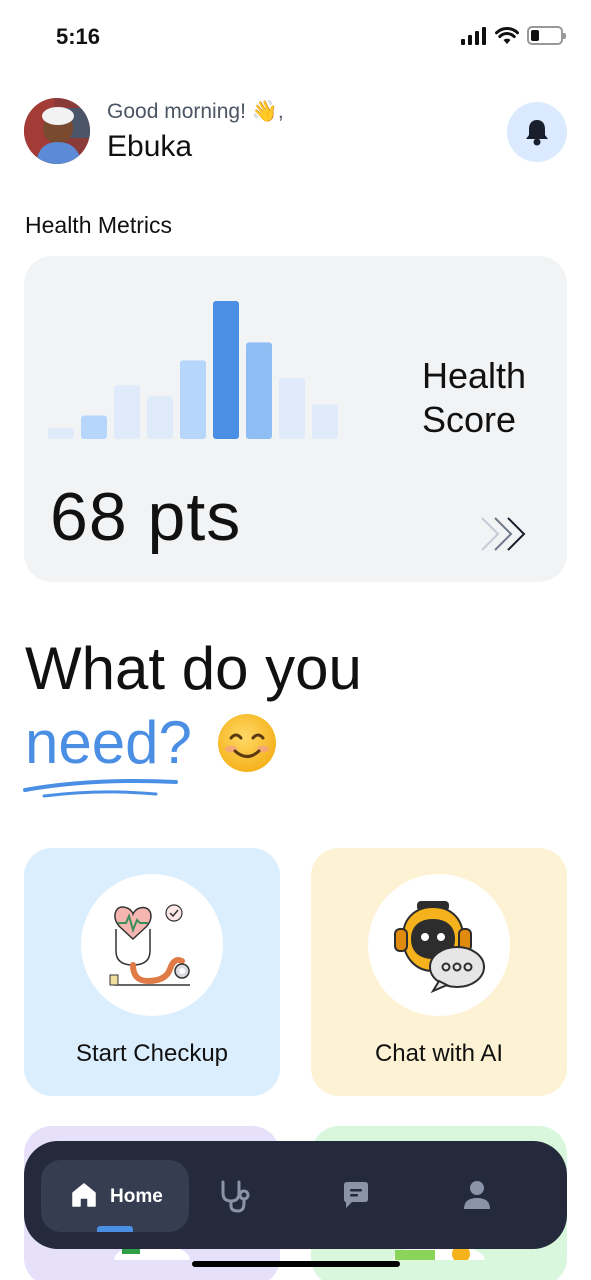 The width and height of the screenshot is (591, 1280). I want to click on health-score-label-line1: Health, so click(474, 375).